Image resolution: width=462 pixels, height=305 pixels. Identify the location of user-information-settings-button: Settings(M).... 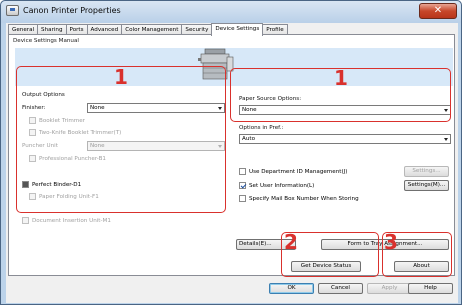
(426, 185).